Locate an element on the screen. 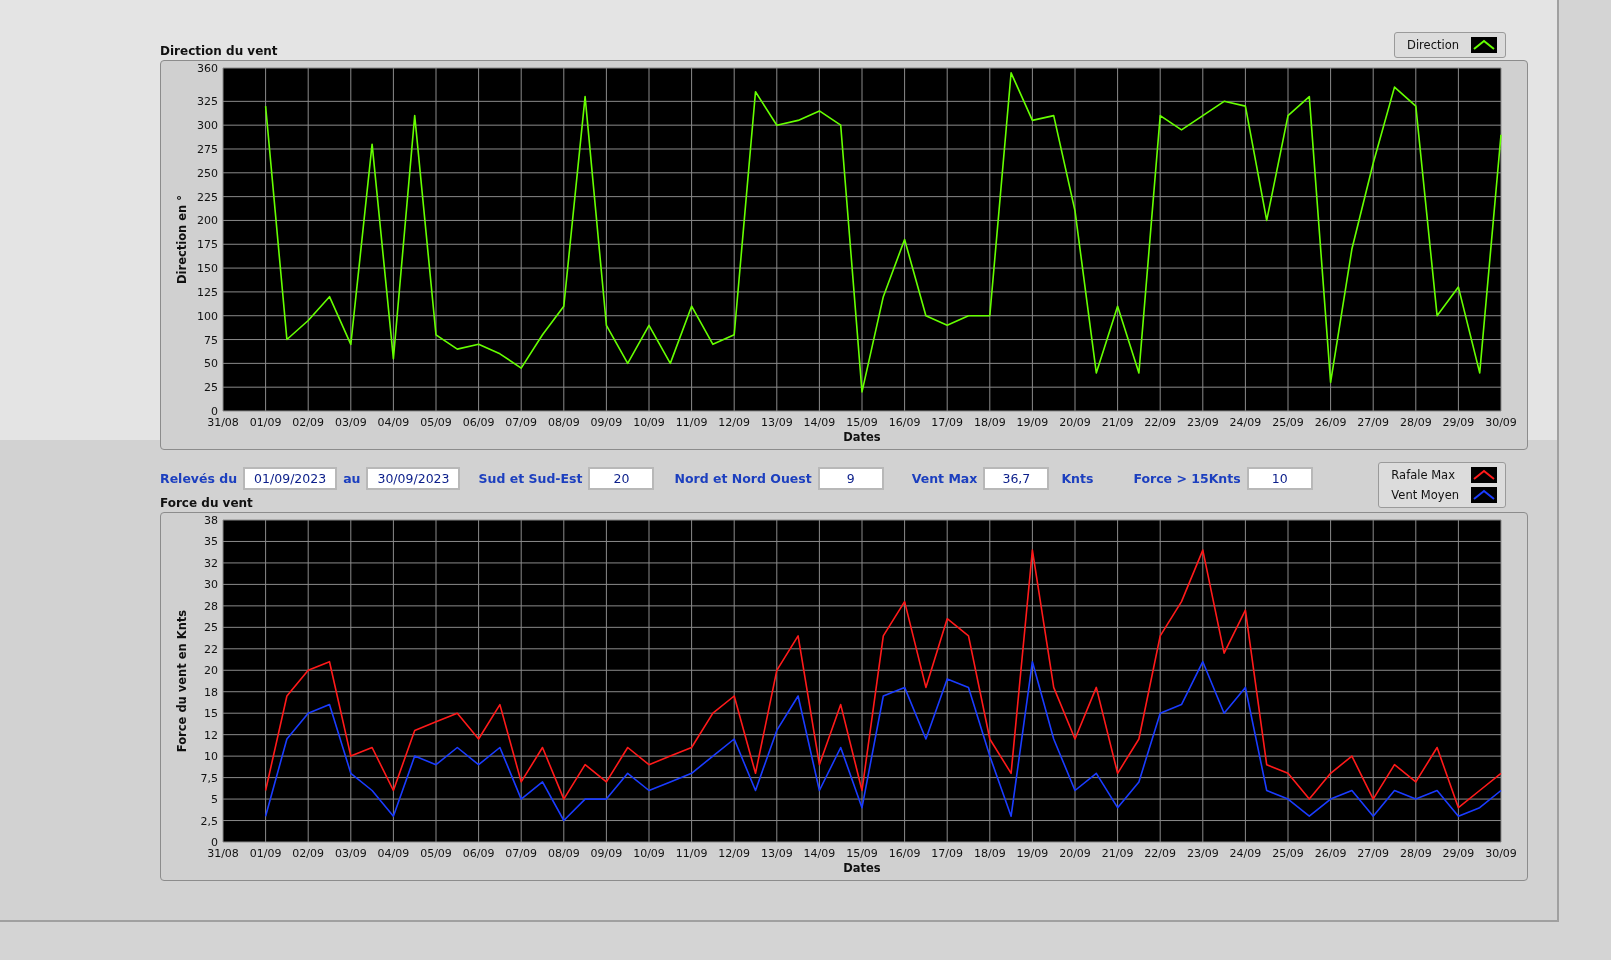 Image resolution: width=1611 pixels, height=960 pixels. y-tick-label: 360 is located at coordinates (207, 68).